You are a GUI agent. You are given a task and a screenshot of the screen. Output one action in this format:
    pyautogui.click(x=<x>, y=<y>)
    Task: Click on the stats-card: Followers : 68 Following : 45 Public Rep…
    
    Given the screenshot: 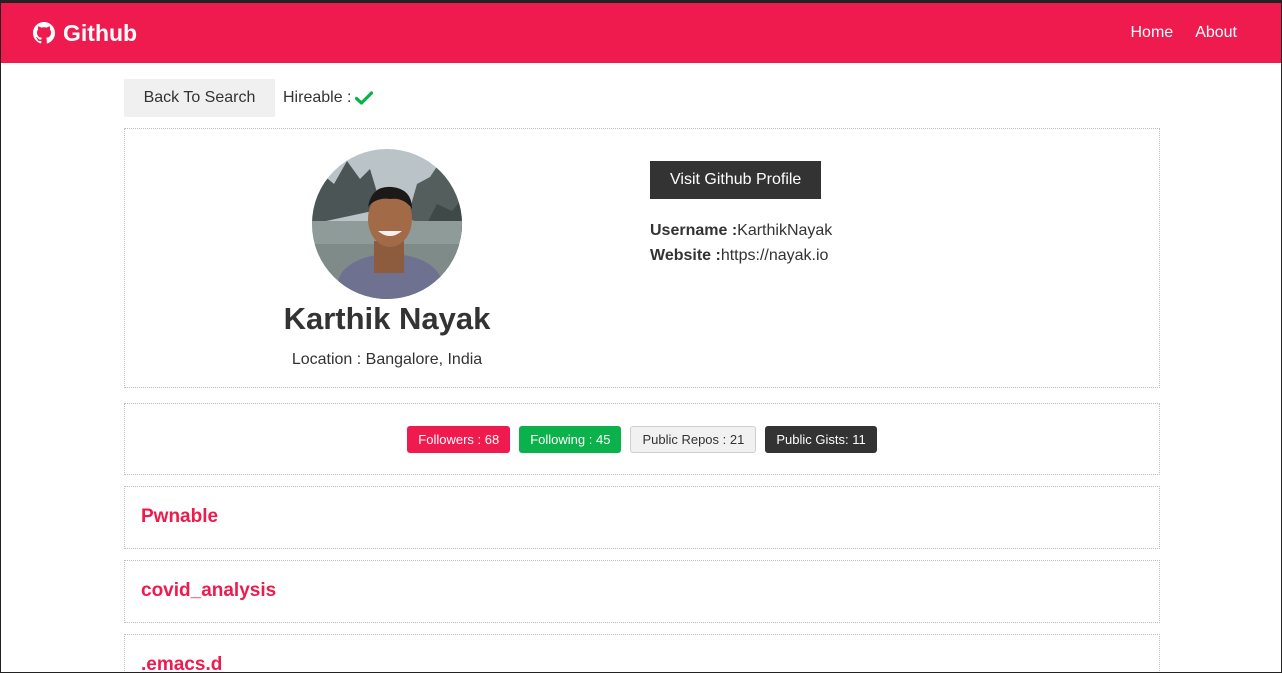 What is the action you would take?
    pyautogui.click(x=642, y=439)
    